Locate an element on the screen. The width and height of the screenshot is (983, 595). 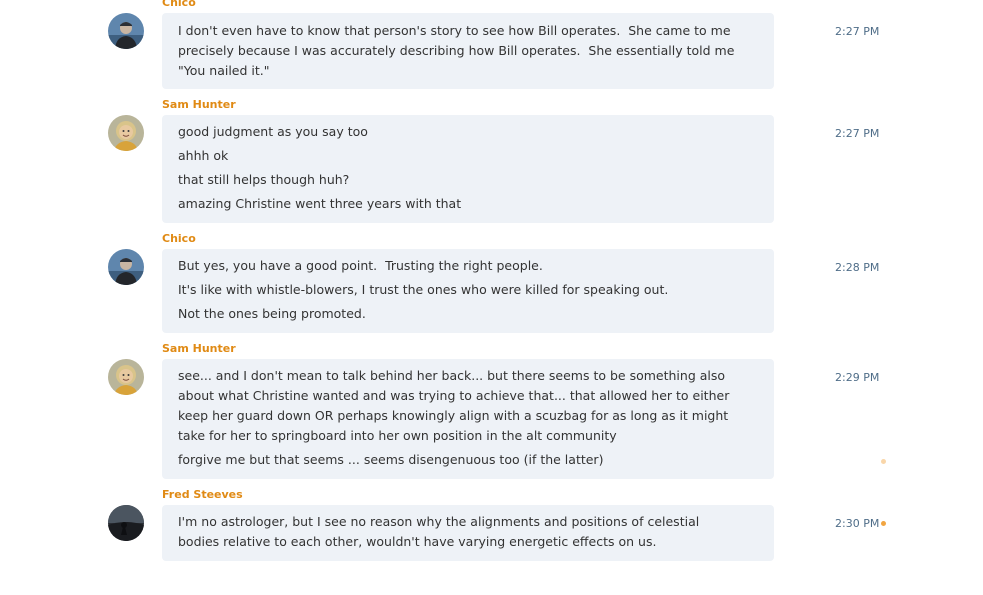
message-text: Not the ones being promoted. is located at coordinates (272, 313).